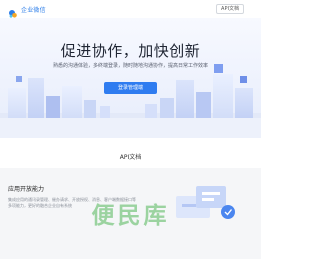 The image size is (320, 259). I want to click on top-bar: 企业微信 API文档, so click(130, 9).